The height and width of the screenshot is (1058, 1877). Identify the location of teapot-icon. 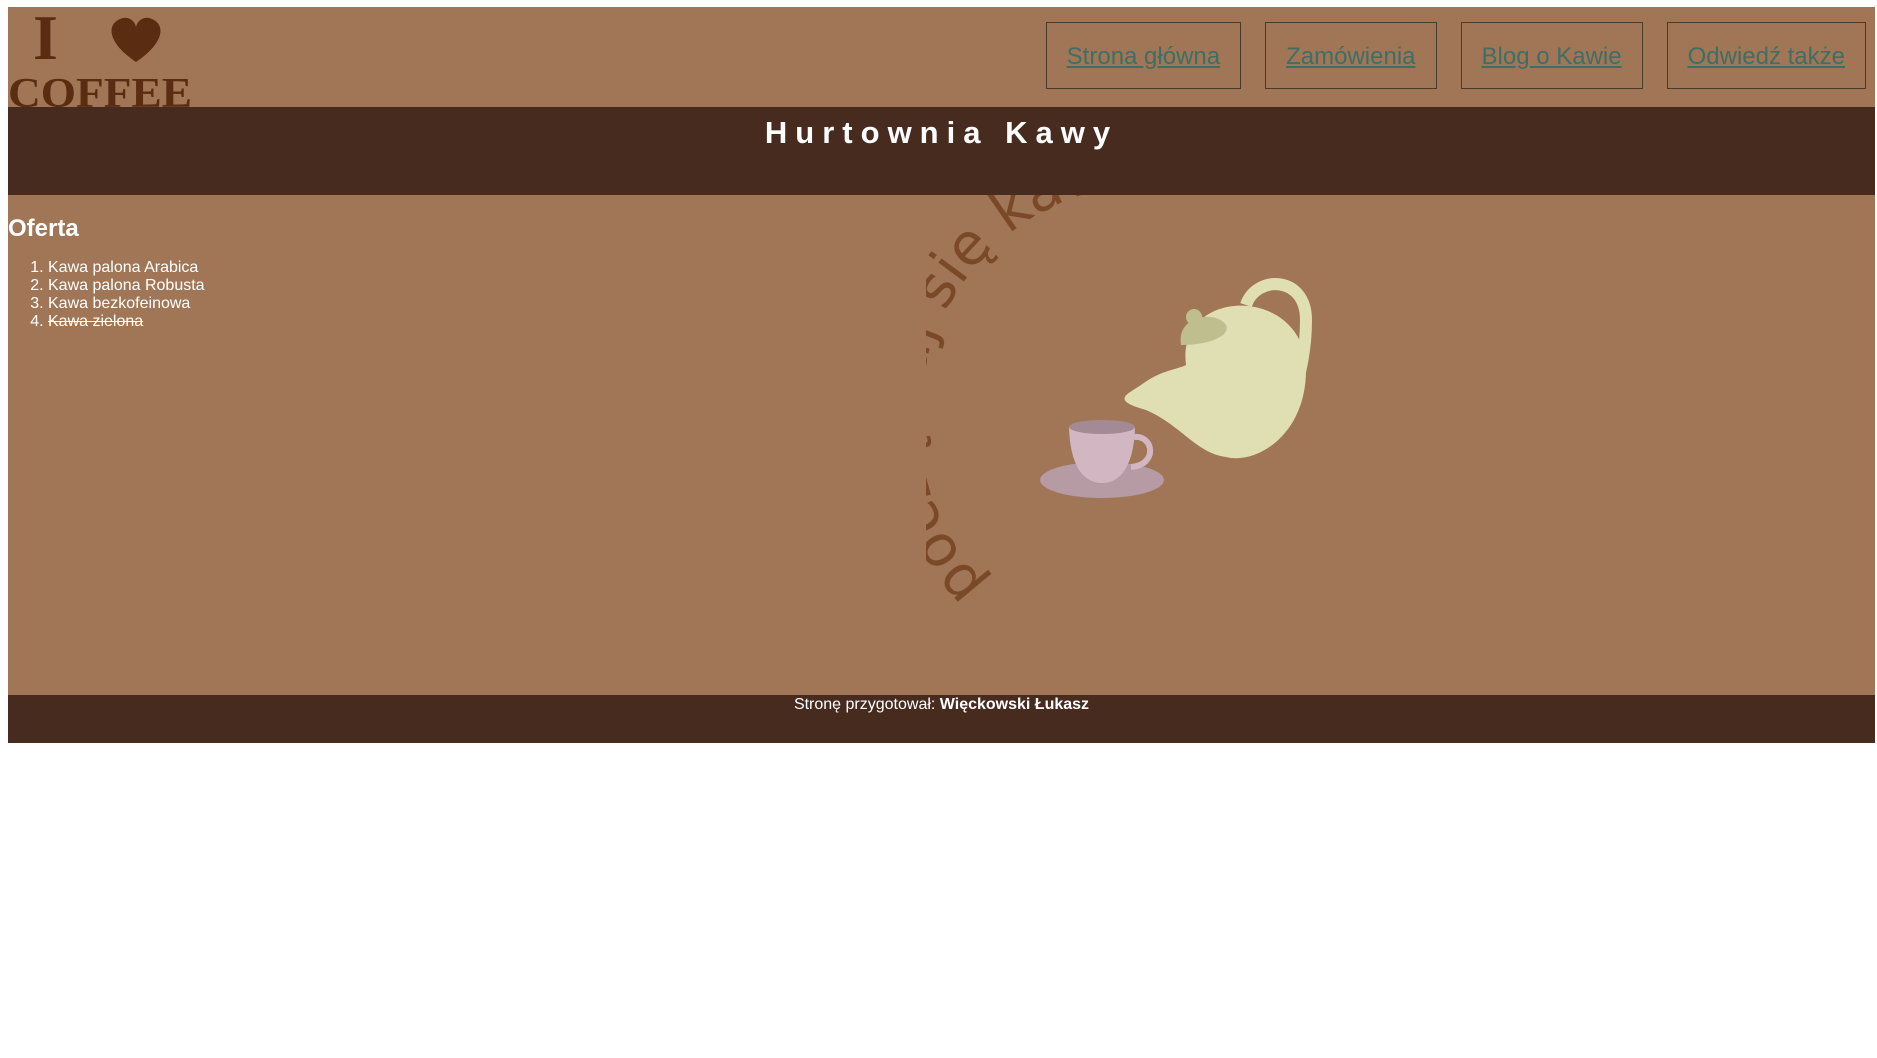
(1218, 368).